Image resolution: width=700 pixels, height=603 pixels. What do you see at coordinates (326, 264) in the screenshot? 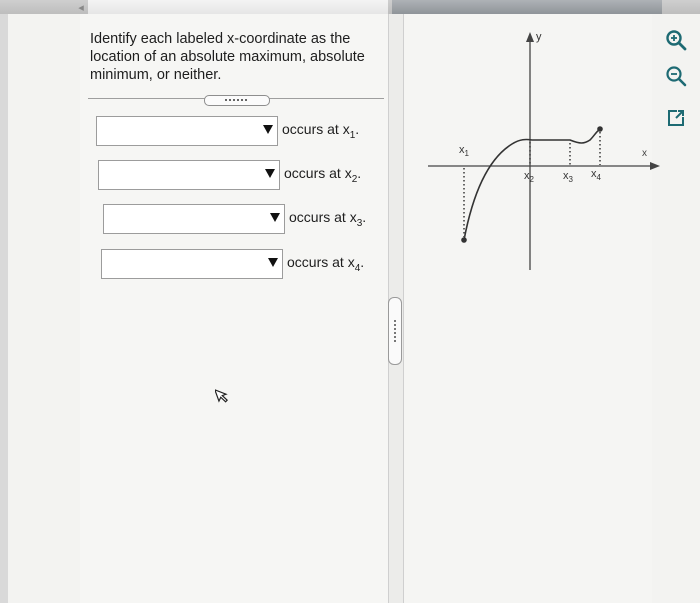
I see `answer-label-4: occurs at x4.` at bounding box center [326, 264].